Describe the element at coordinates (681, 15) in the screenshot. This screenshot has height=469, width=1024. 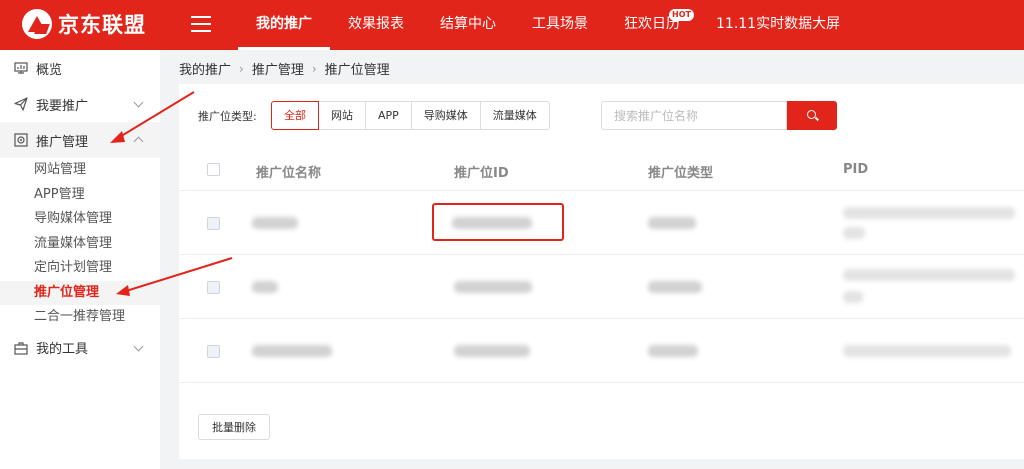
I see `hot-badge: HOT` at that location.